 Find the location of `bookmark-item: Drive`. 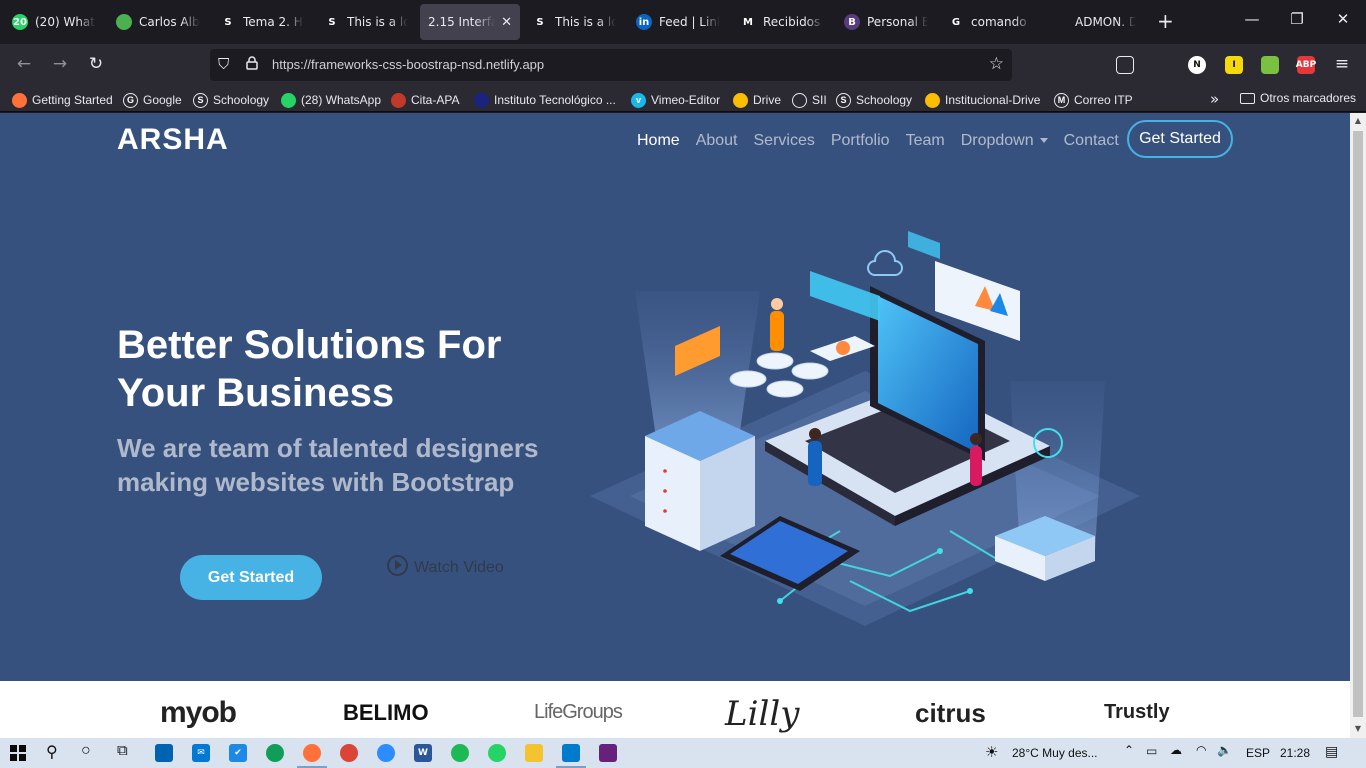

bookmark-item: Drive is located at coordinates (757, 100).